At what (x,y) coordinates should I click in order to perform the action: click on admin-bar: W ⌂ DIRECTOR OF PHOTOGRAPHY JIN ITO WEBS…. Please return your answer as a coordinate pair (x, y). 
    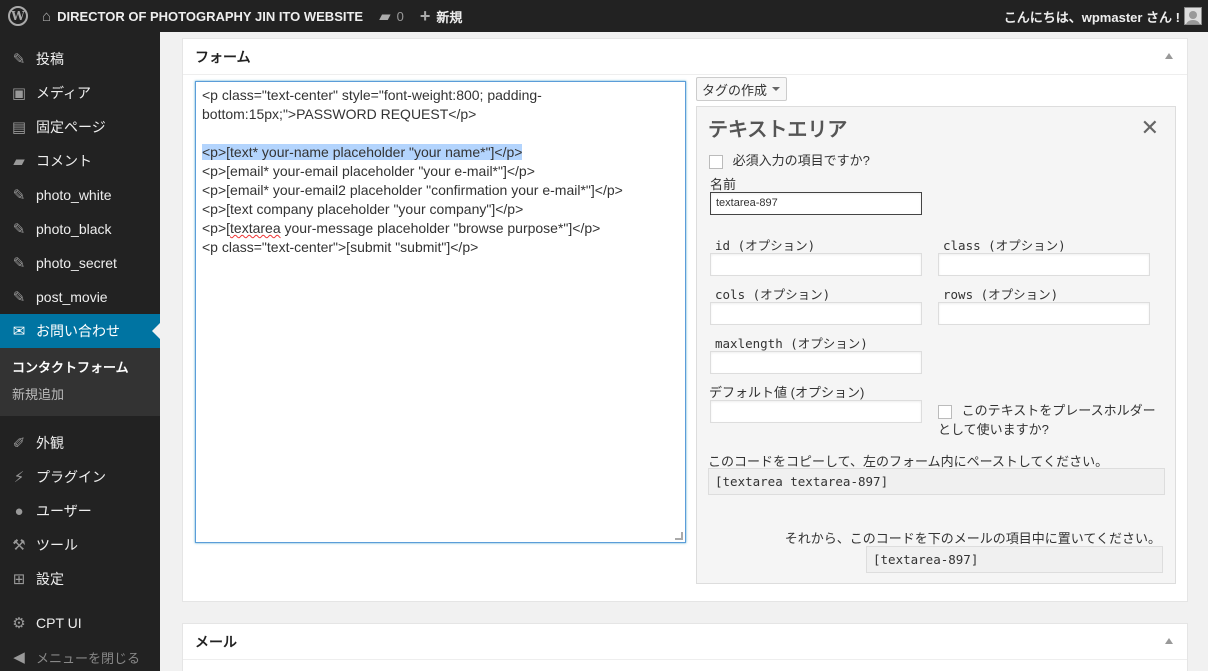
    Looking at the image, I should click on (604, 16).